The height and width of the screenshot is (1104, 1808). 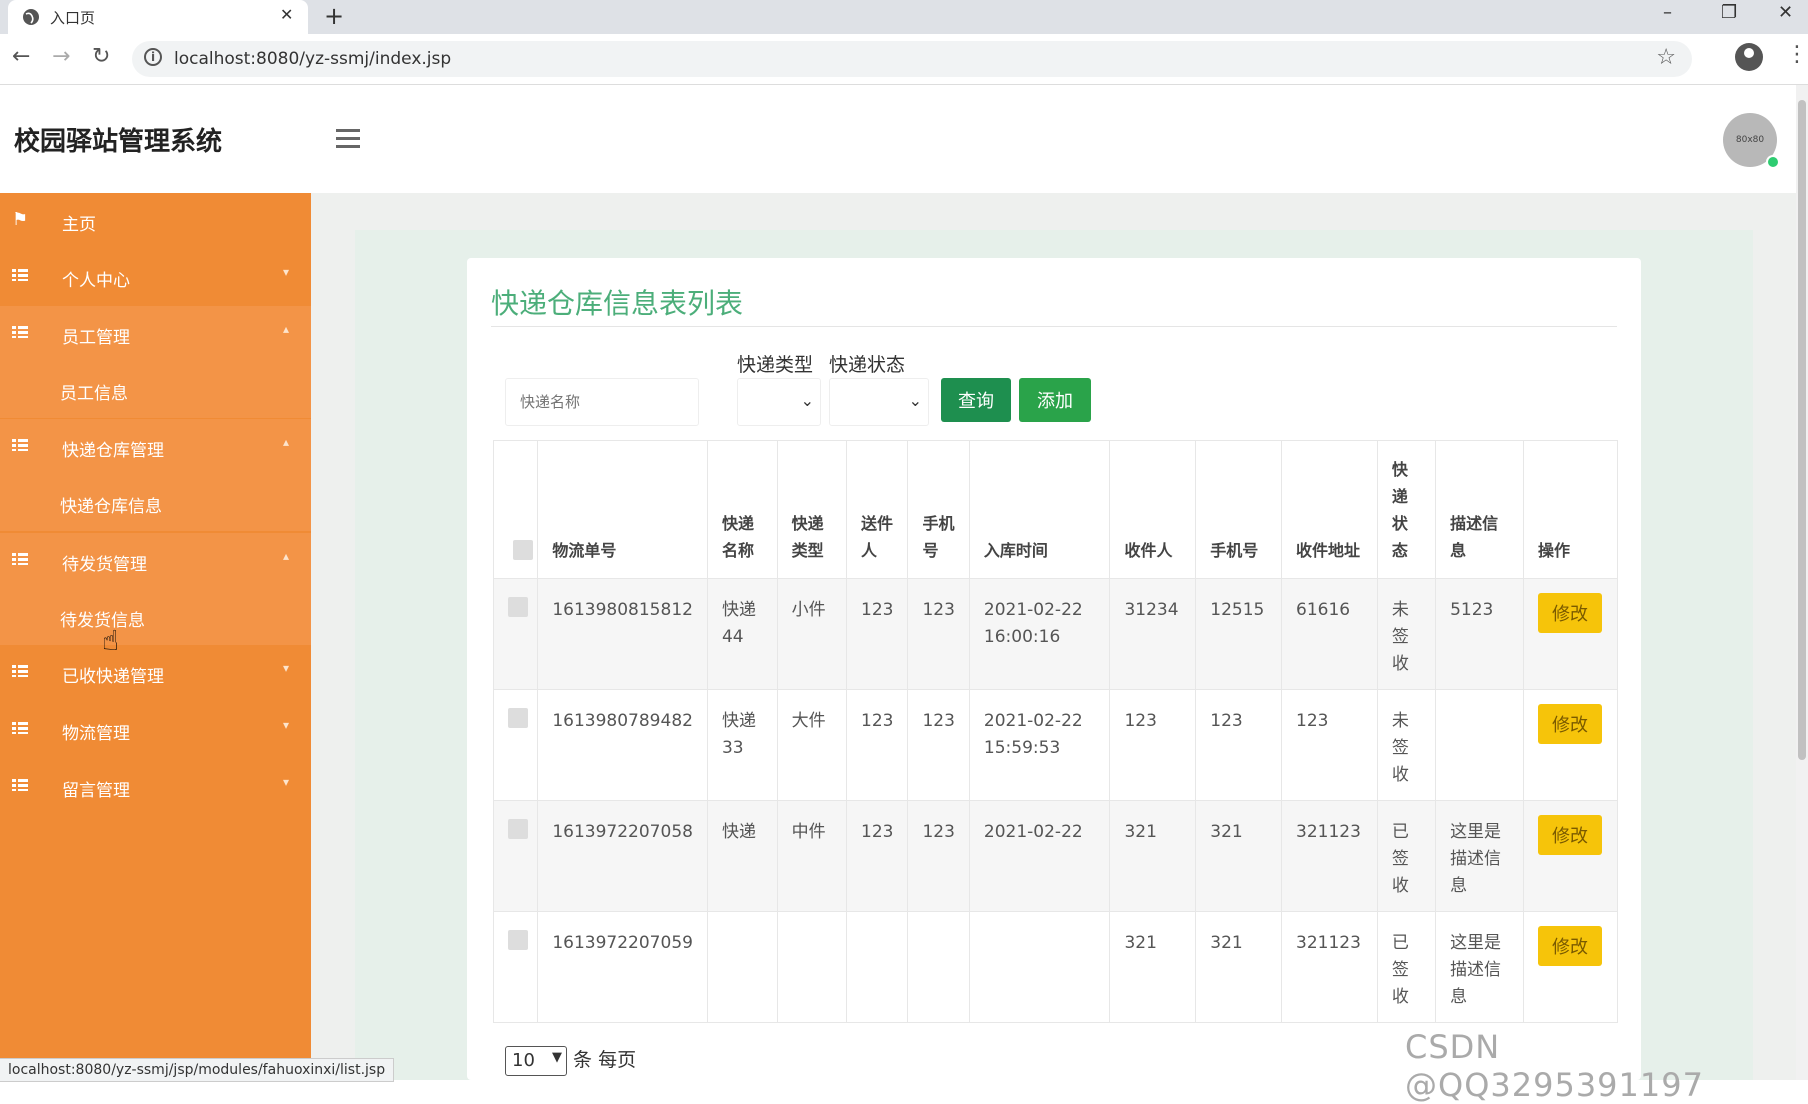 I want to click on sidebar-item-pending-shipment-management: 待发货管理 ▴, so click(x=155, y=561).